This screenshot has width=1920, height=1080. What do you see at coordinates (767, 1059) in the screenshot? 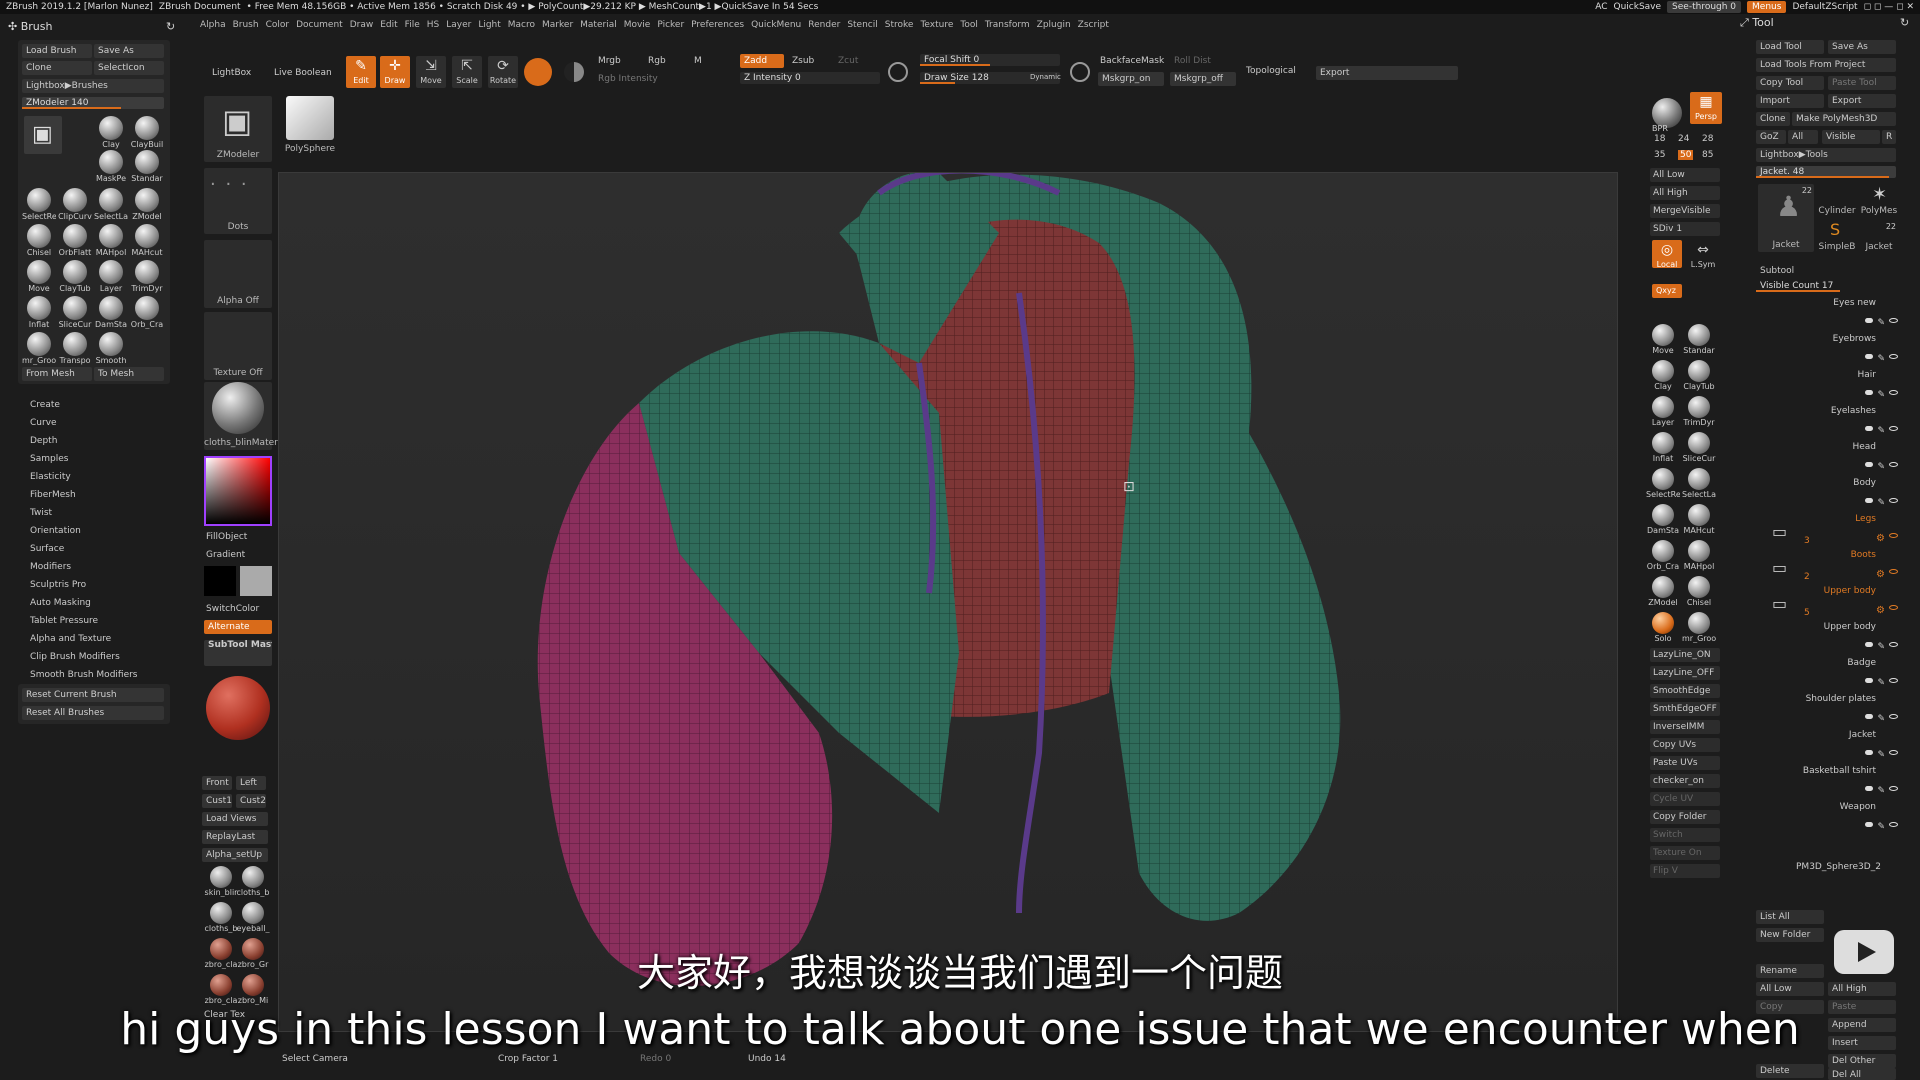
I see `undo-slider: Undo 14` at bounding box center [767, 1059].